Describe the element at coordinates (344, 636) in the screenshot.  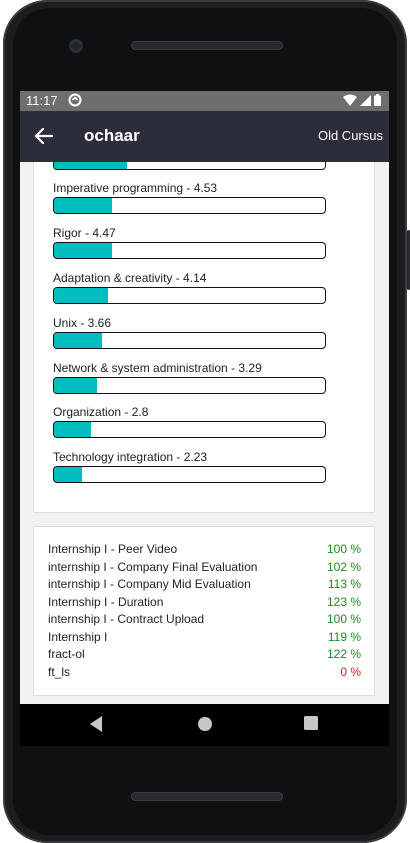
I see `project-score: 119 %` at that location.